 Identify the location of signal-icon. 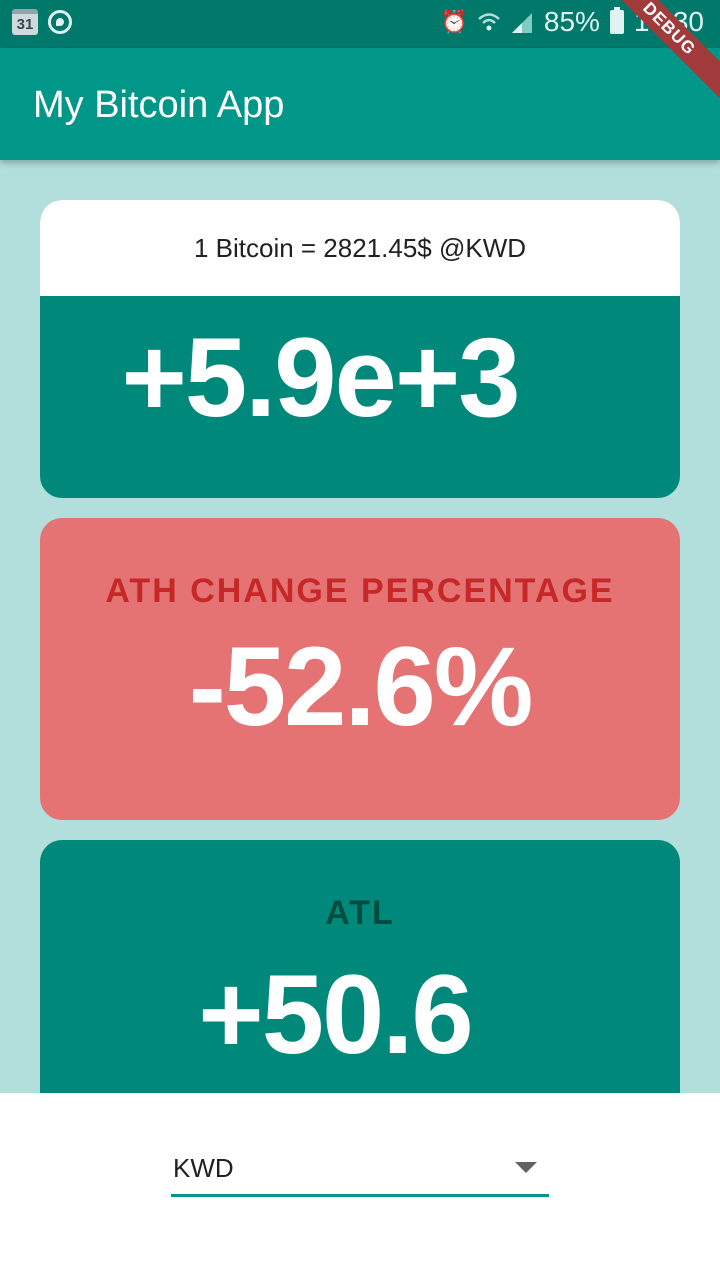
(521, 23).